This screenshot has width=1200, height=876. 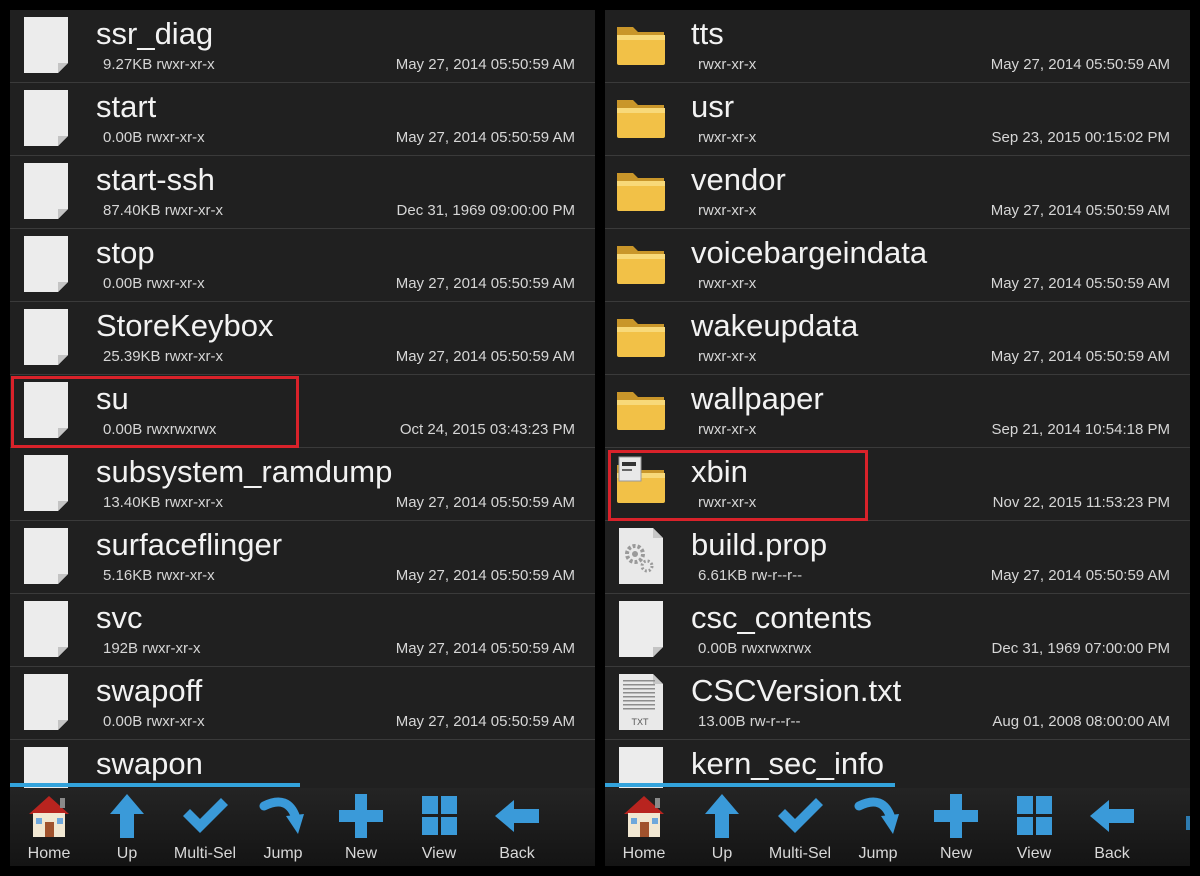 What do you see at coordinates (155, 179) in the screenshot?
I see `file-name: start-ssh` at bounding box center [155, 179].